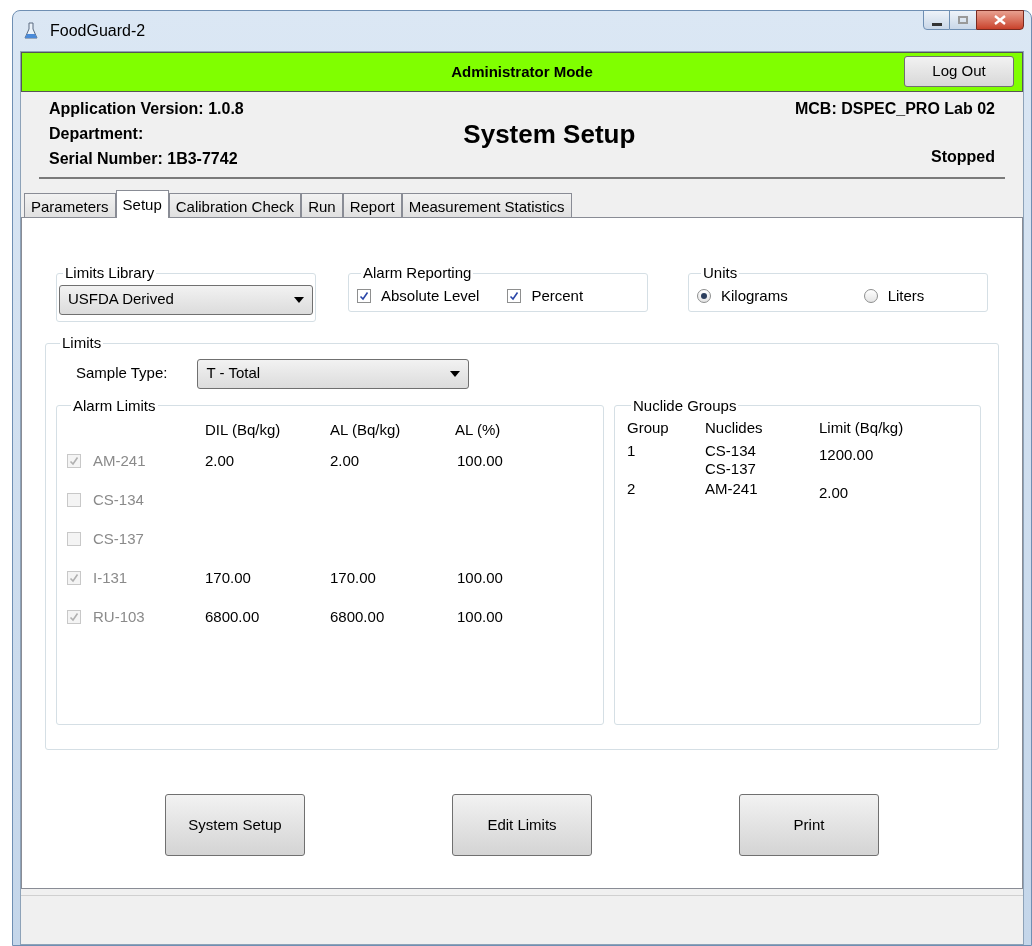 The image size is (1032, 946). I want to click on sample-type-dropdown: T - Total, so click(333, 373).